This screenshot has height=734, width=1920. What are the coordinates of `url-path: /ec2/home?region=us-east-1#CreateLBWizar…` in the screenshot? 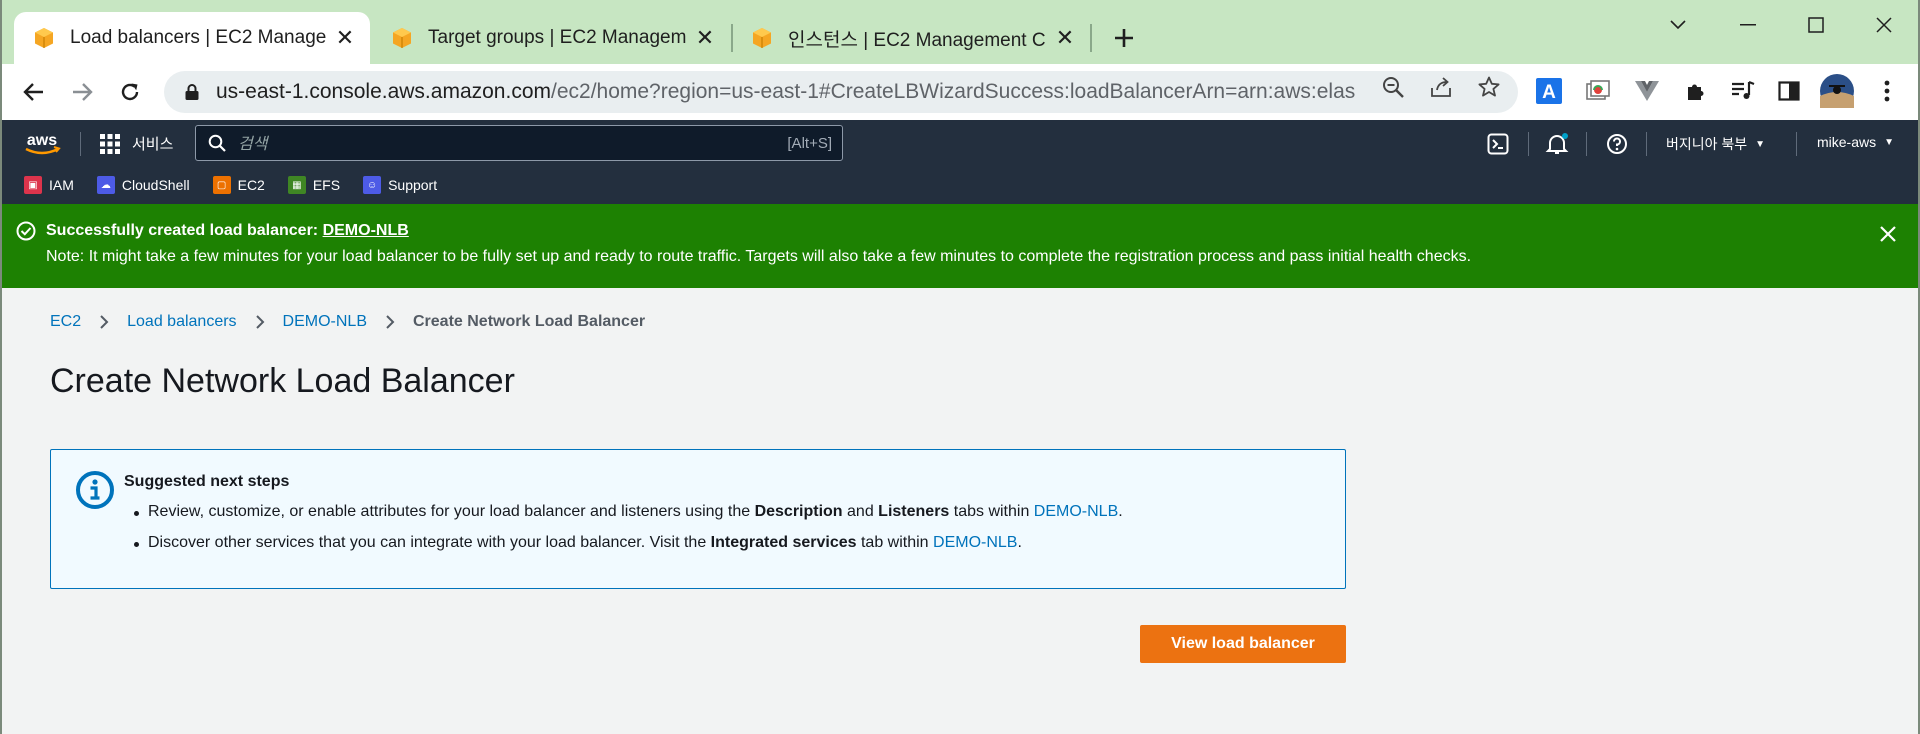 It's located at (953, 91).